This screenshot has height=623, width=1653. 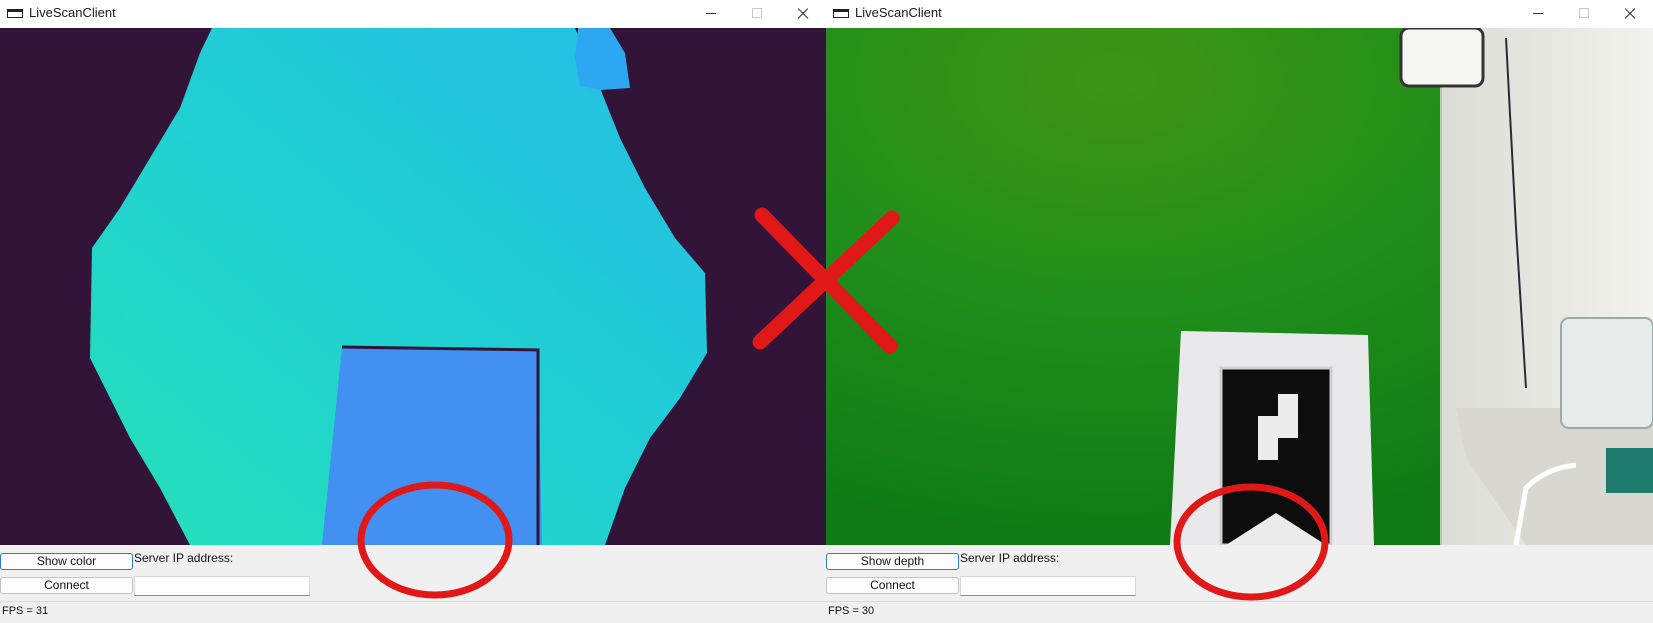 What do you see at coordinates (66, 561) in the screenshot?
I see `show-color-button: Show color` at bounding box center [66, 561].